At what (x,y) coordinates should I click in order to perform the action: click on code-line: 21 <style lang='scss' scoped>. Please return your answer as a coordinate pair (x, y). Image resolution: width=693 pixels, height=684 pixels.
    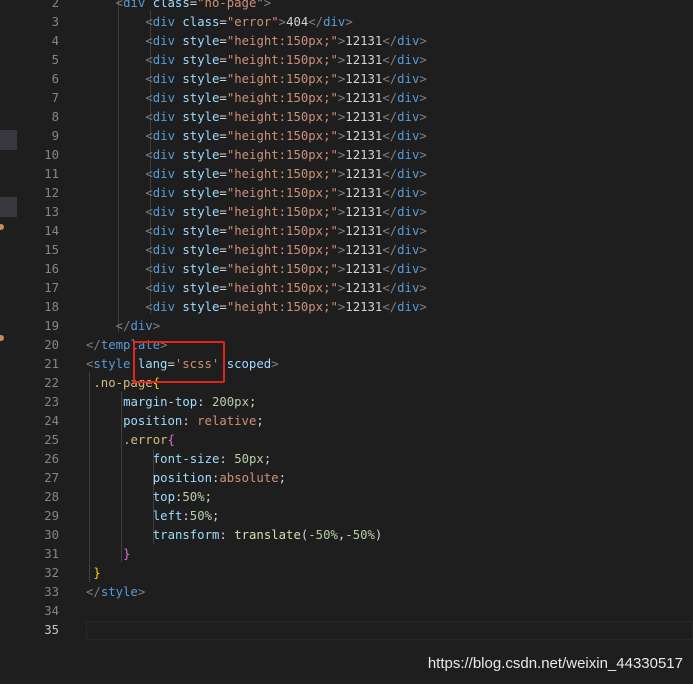
    Looking at the image, I should click on (355, 364).